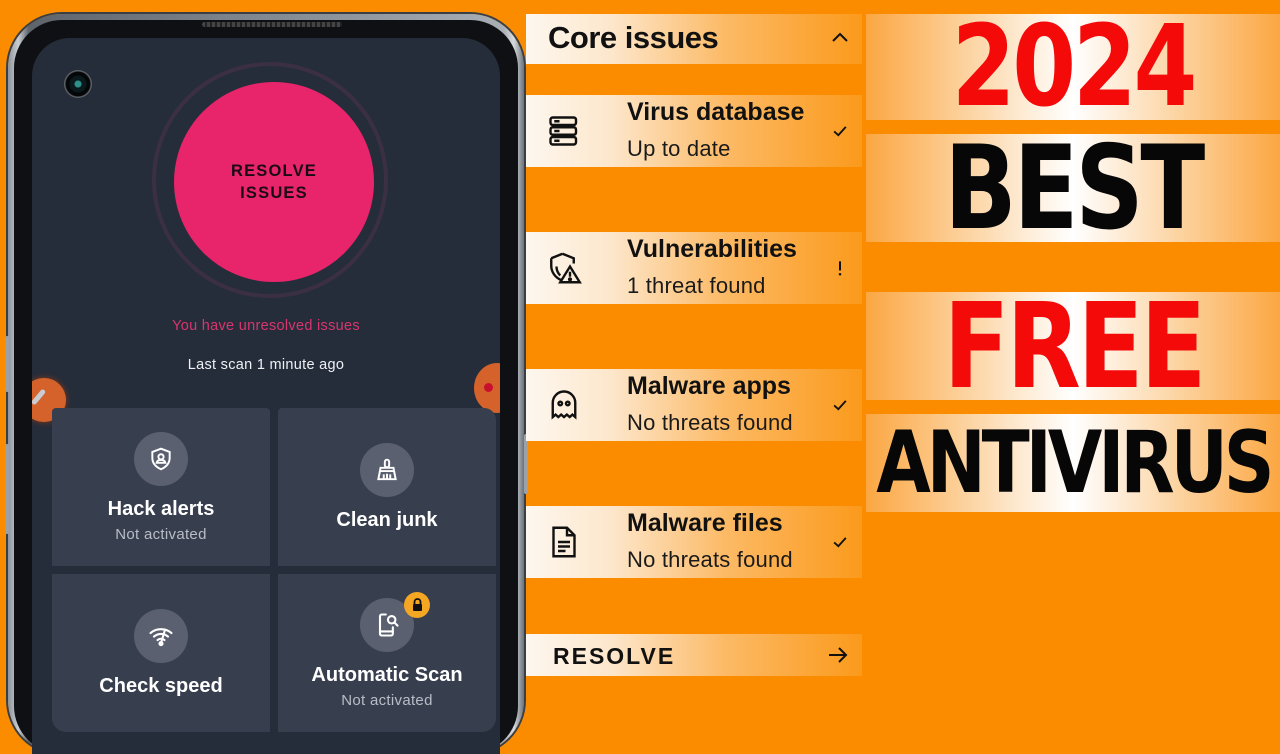 The height and width of the screenshot is (754, 1280). I want to click on core-issues-header: Core issues, so click(694, 39).